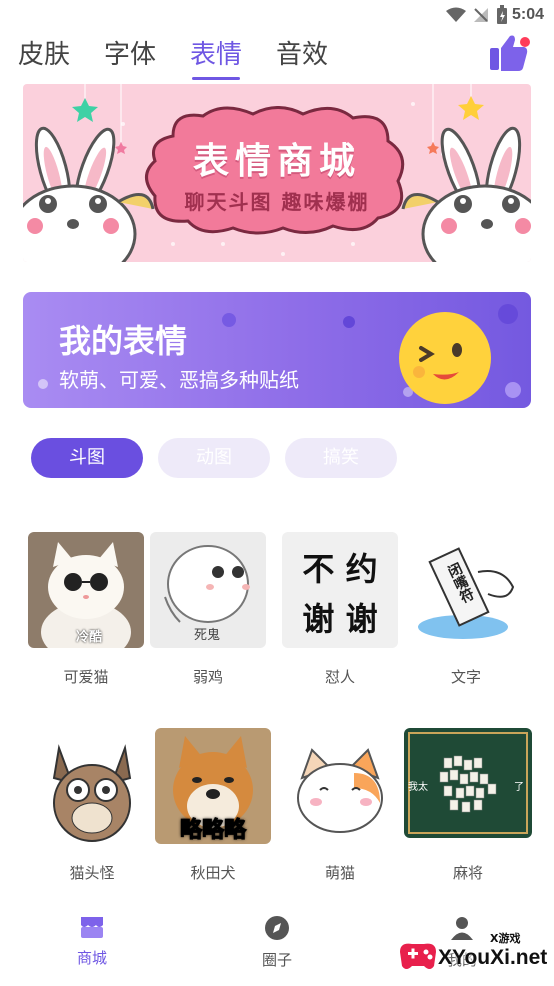 The width and height of the screenshot is (554, 986). I want to click on owl-image, so click(92, 786).